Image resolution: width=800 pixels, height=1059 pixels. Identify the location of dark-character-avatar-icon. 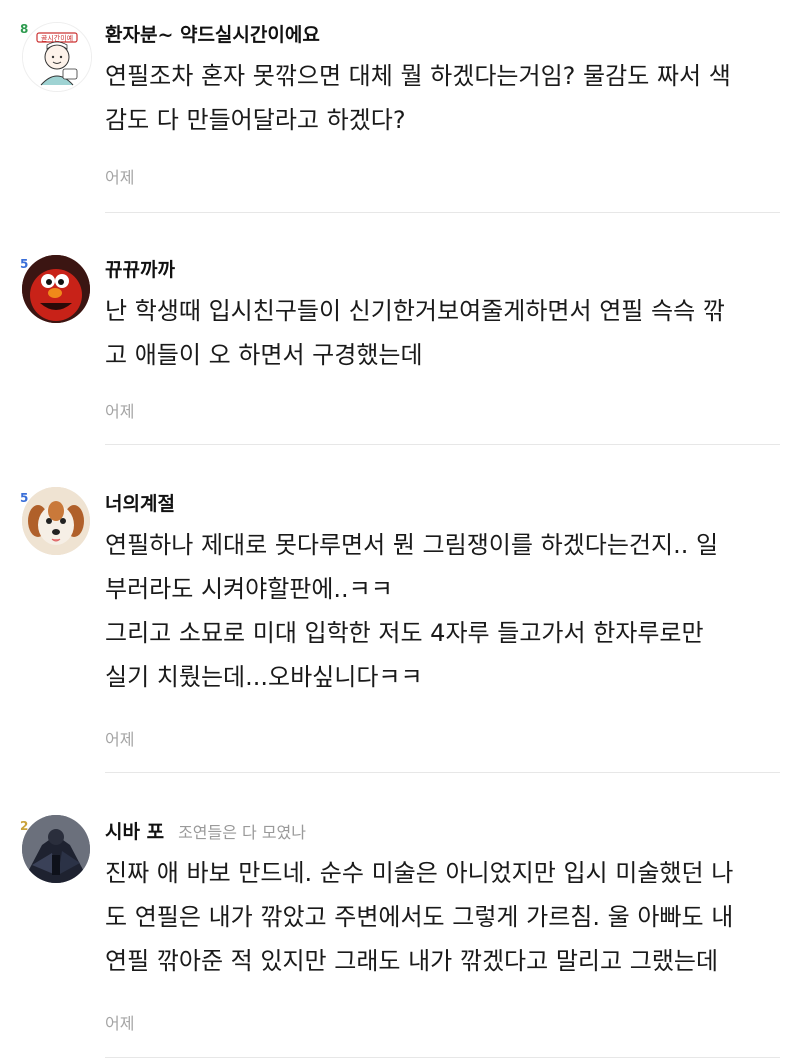
(56, 849).